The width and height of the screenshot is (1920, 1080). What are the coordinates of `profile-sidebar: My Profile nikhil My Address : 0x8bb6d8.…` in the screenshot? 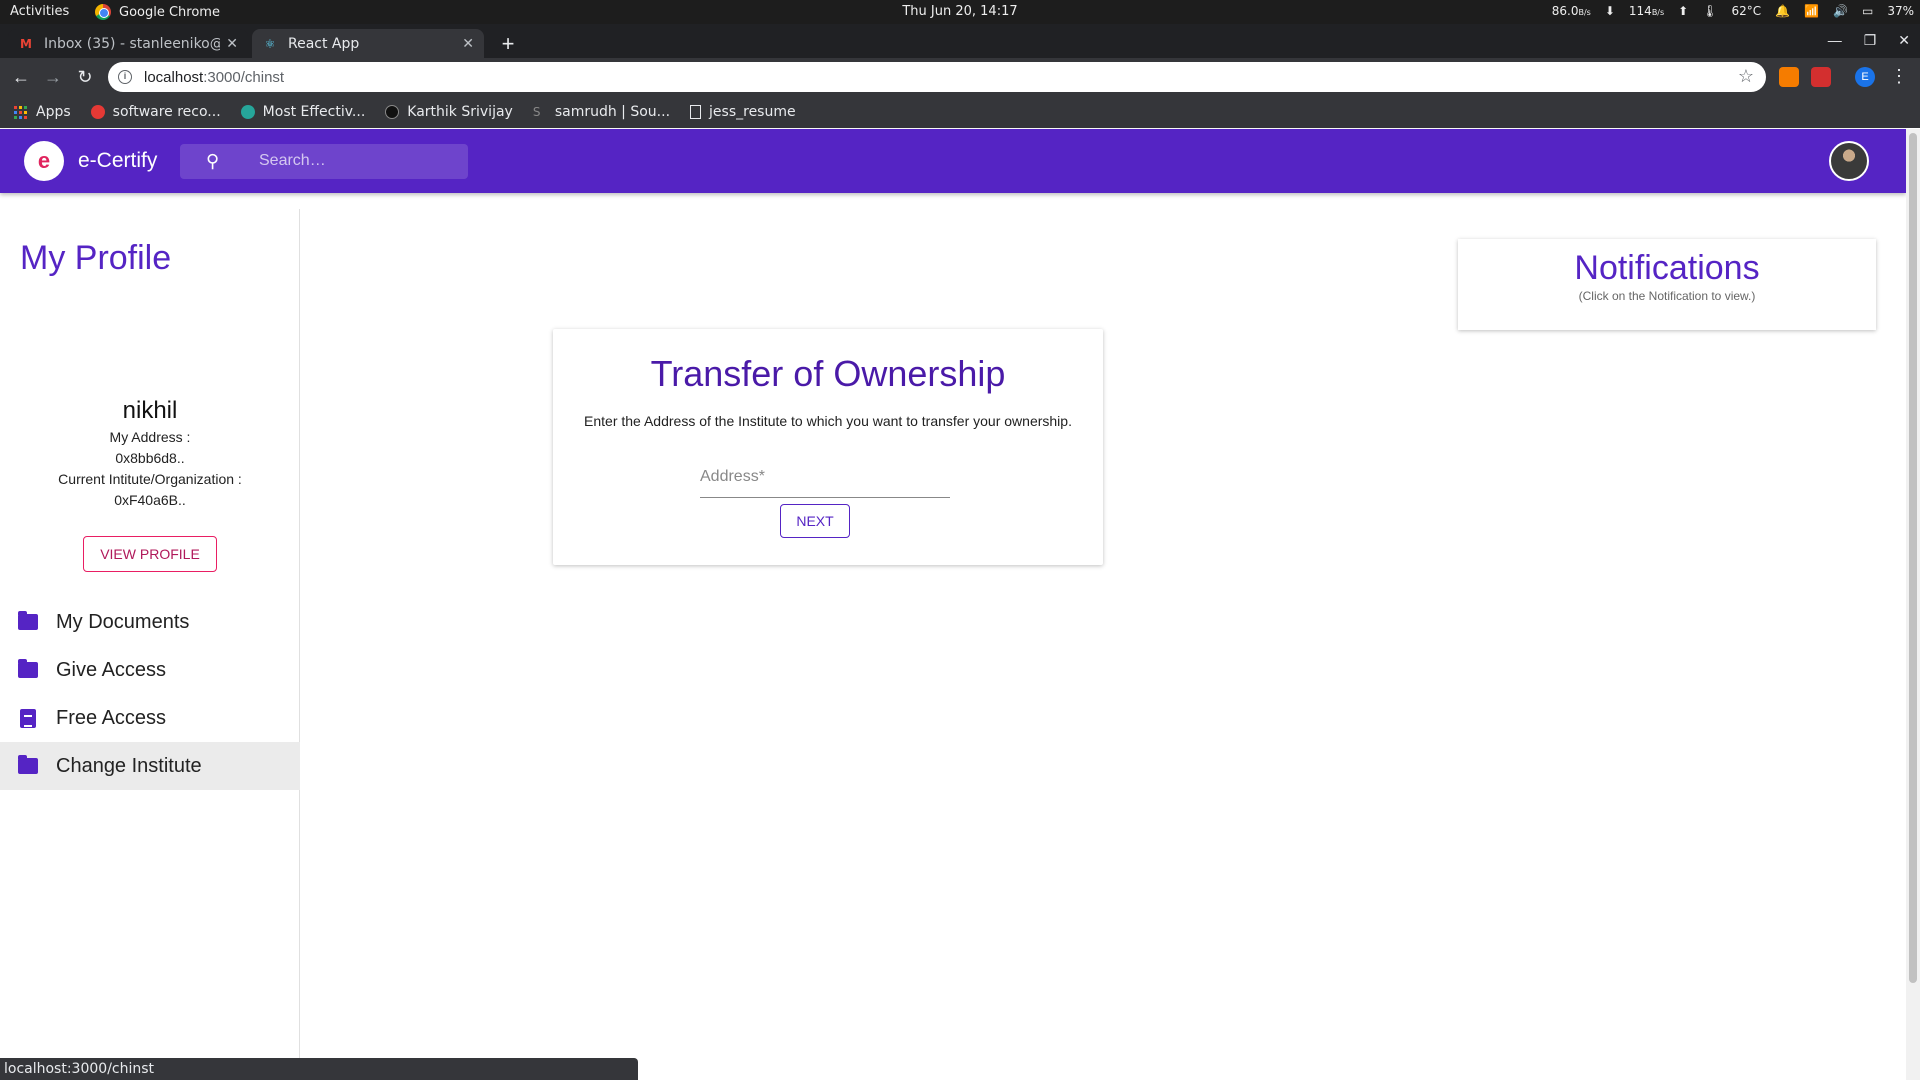 It's located at (150, 644).